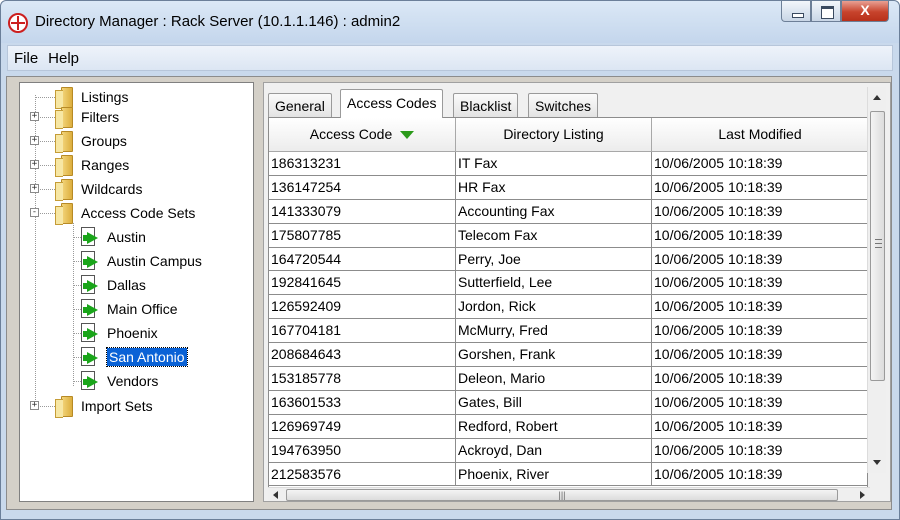 This screenshot has width=900, height=520. I want to click on column-header-directory-listing: Directory Listing, so click(554, 135).